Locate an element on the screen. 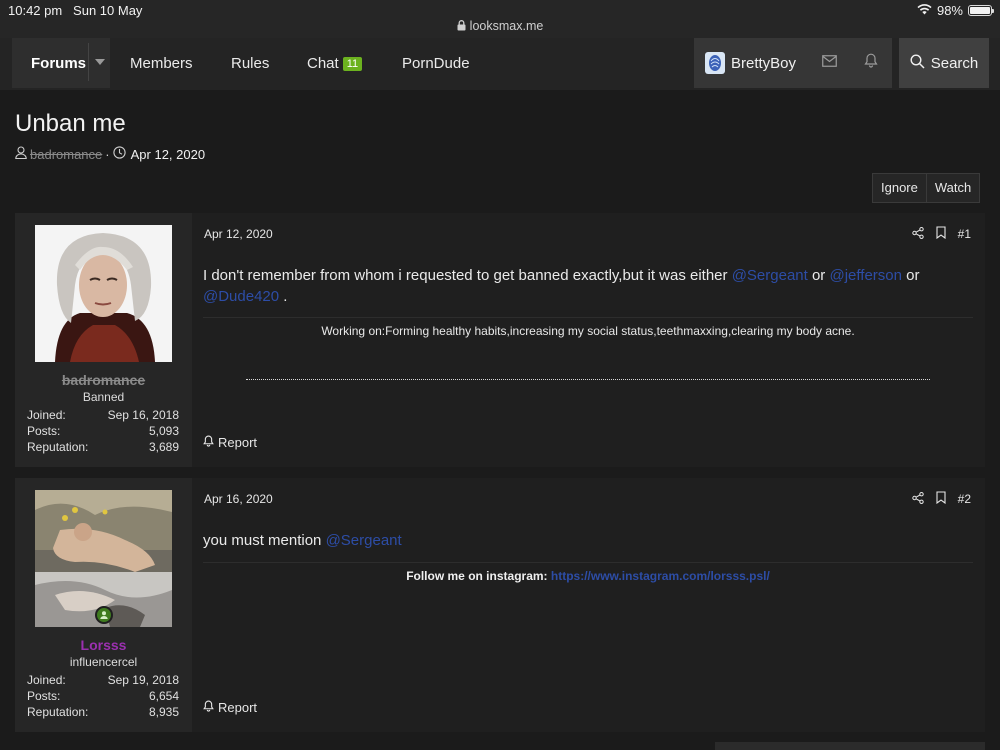 The height and width of the screenshot is (750, 1000). inbox-button is located at coordinates (829, 63).